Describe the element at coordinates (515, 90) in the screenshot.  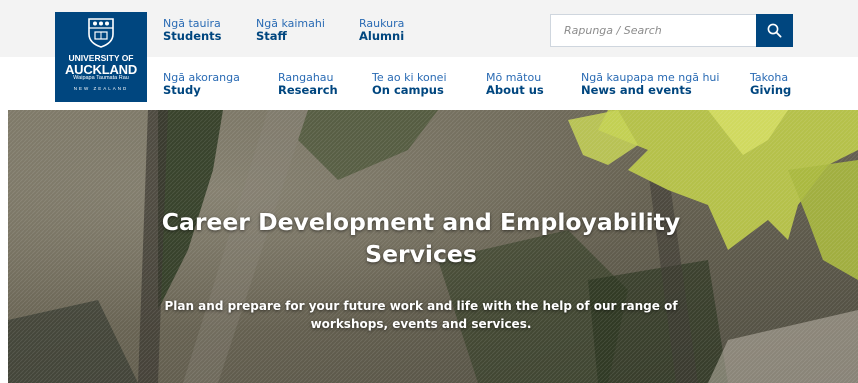
I see `nav-label-english: About us` at that location.